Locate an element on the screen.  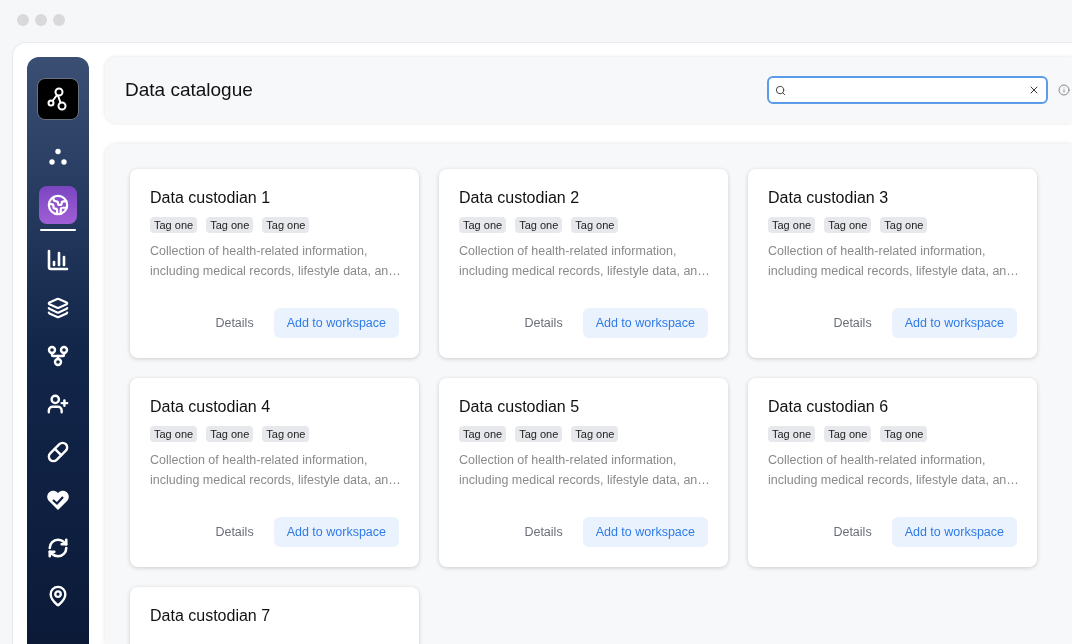
sync-icon is located at coordinates (58, 548).